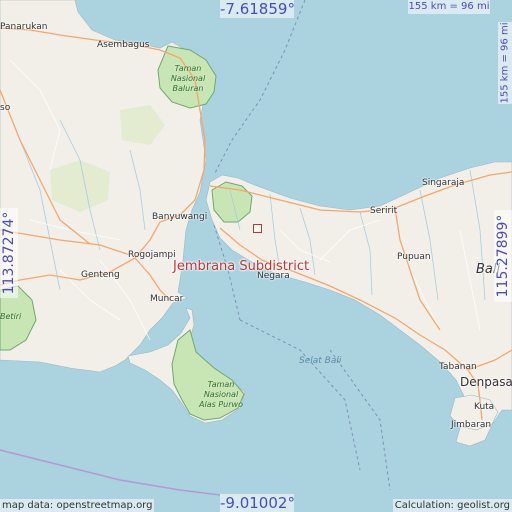 The image size is (512, 512). What do you see at coordinates (100, 275) in the screenshot?
I see `place-label-genteng: Genteng` at bounding box center [100, 275].